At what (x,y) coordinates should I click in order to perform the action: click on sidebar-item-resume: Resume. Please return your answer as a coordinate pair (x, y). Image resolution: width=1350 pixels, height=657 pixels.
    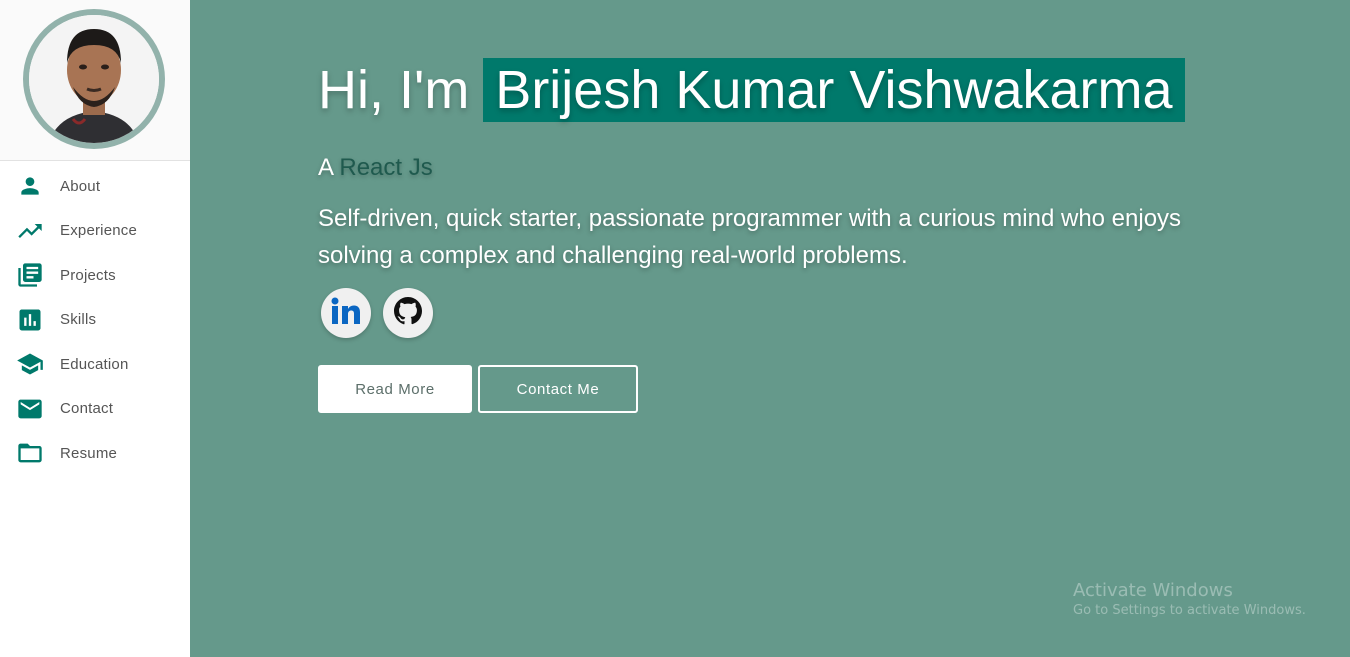
    Looking at the image, I should click on (95, 453).